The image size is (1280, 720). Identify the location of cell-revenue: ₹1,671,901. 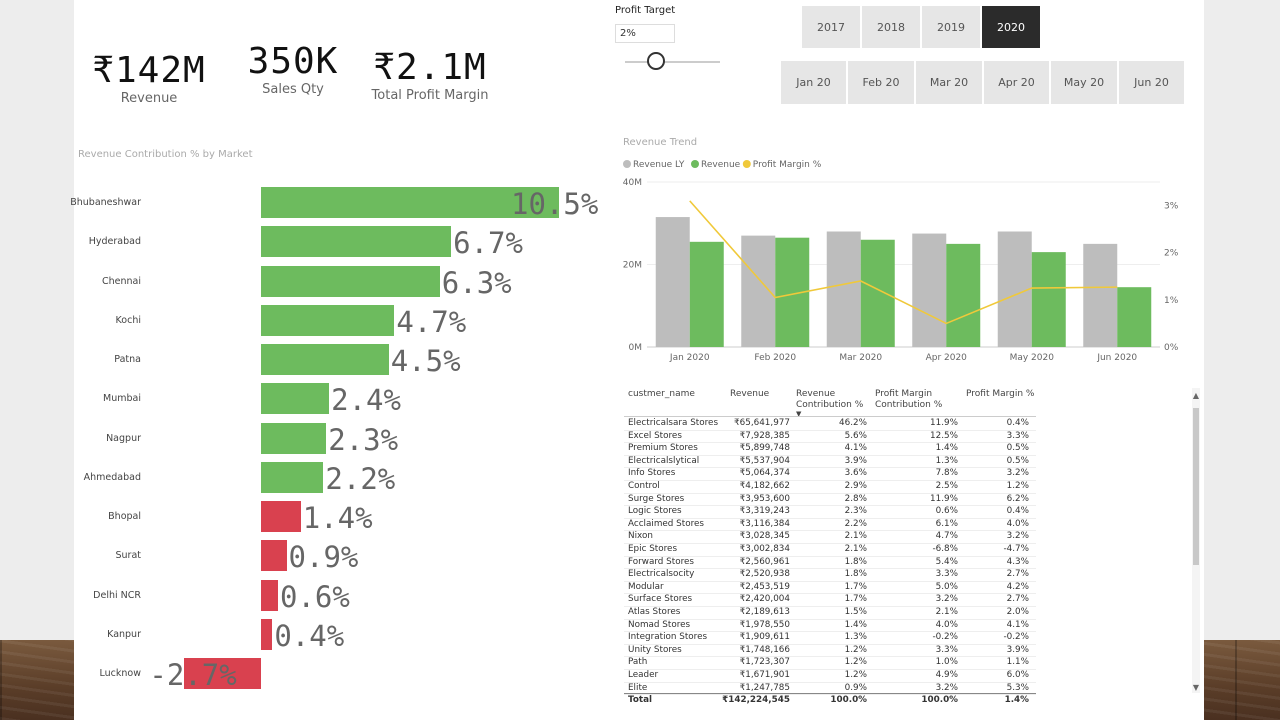
(764, 675).